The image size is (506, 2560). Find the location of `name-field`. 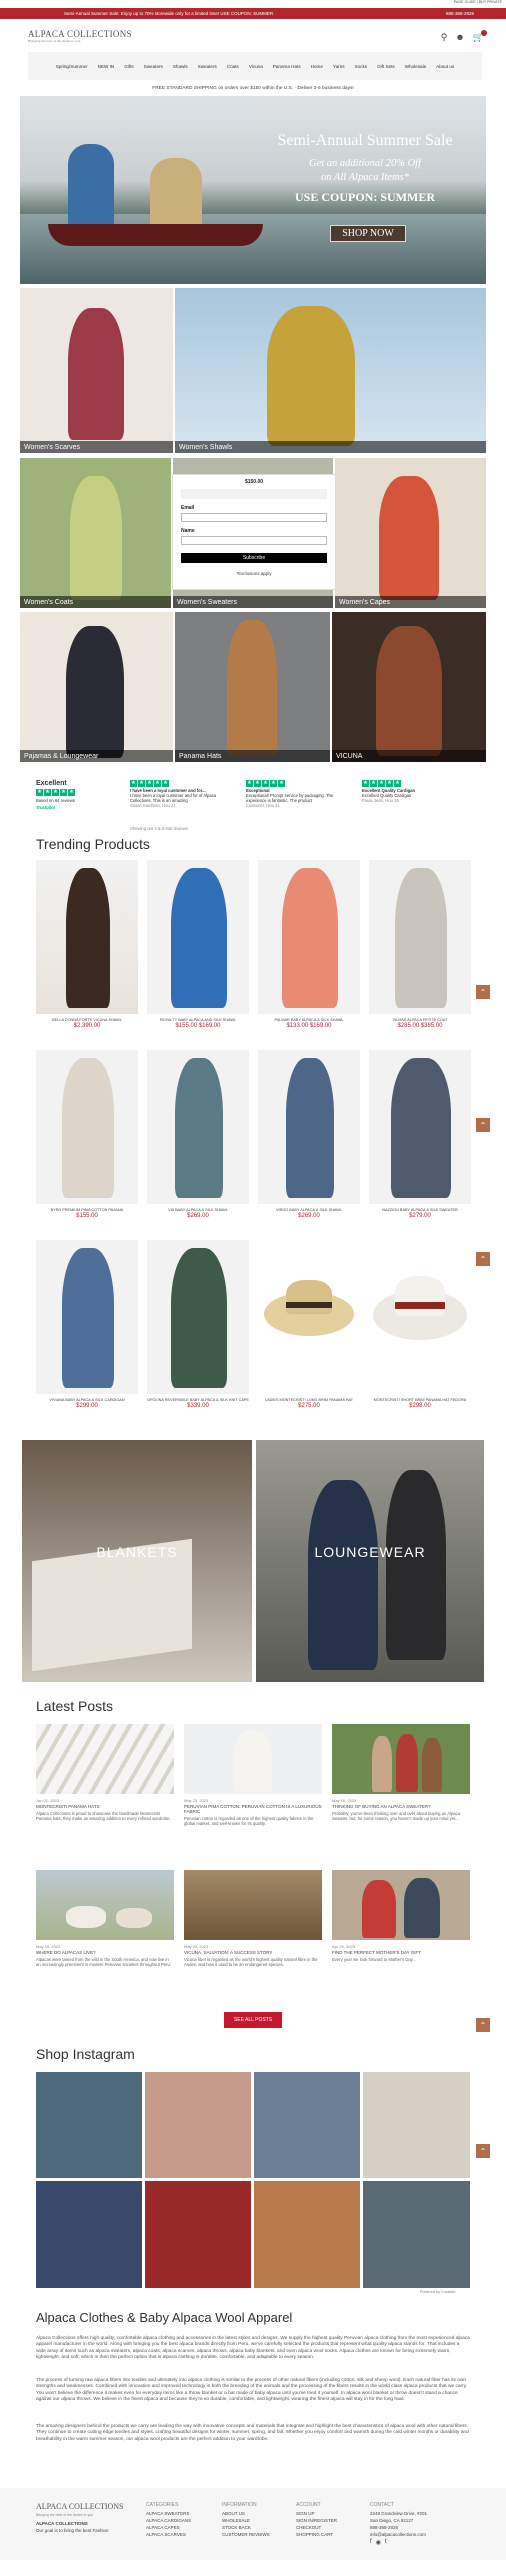

name-field is located at coordinates (254, 540).